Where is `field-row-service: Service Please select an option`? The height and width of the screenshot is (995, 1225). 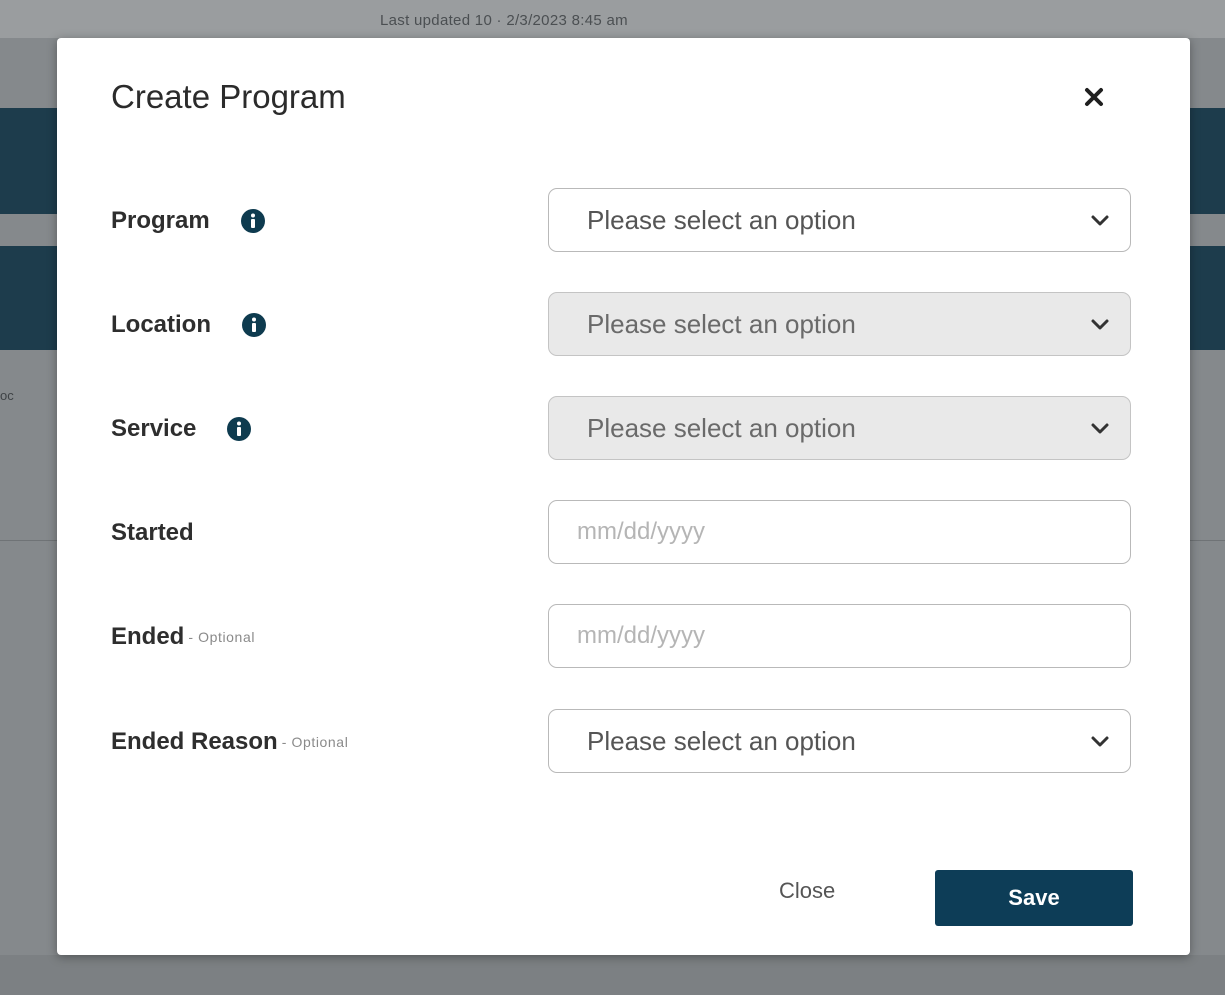 field-row-service: Service Please select an option is located at coordinates (622, 429).